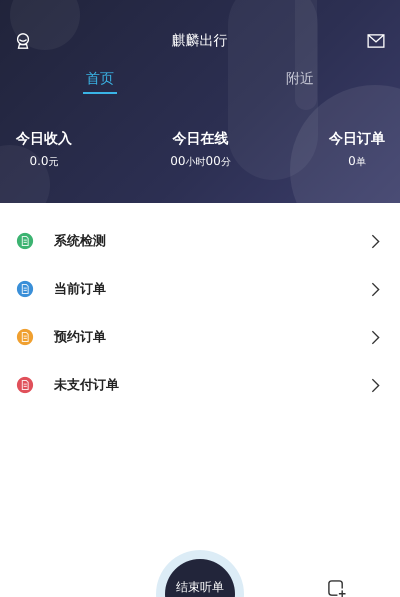 The width and height of the screenshot is (400, 597). I want to click on stat-value: 0单, so click(357, 161).